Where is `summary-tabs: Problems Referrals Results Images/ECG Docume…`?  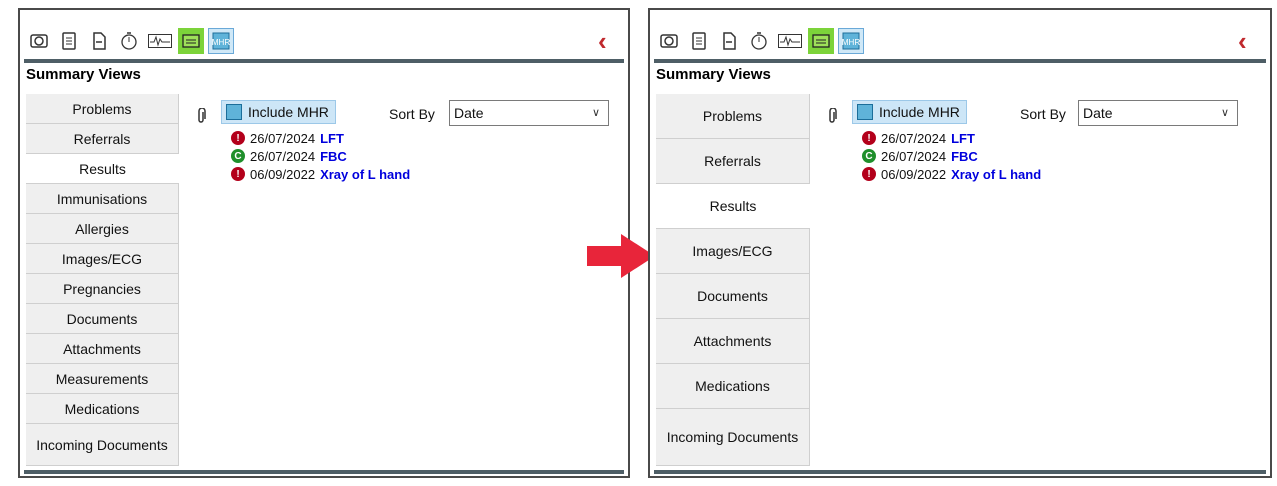 summary-tabs: Problems Referrals Results Images/ECG Docume… is located at coordinates (733, 280).